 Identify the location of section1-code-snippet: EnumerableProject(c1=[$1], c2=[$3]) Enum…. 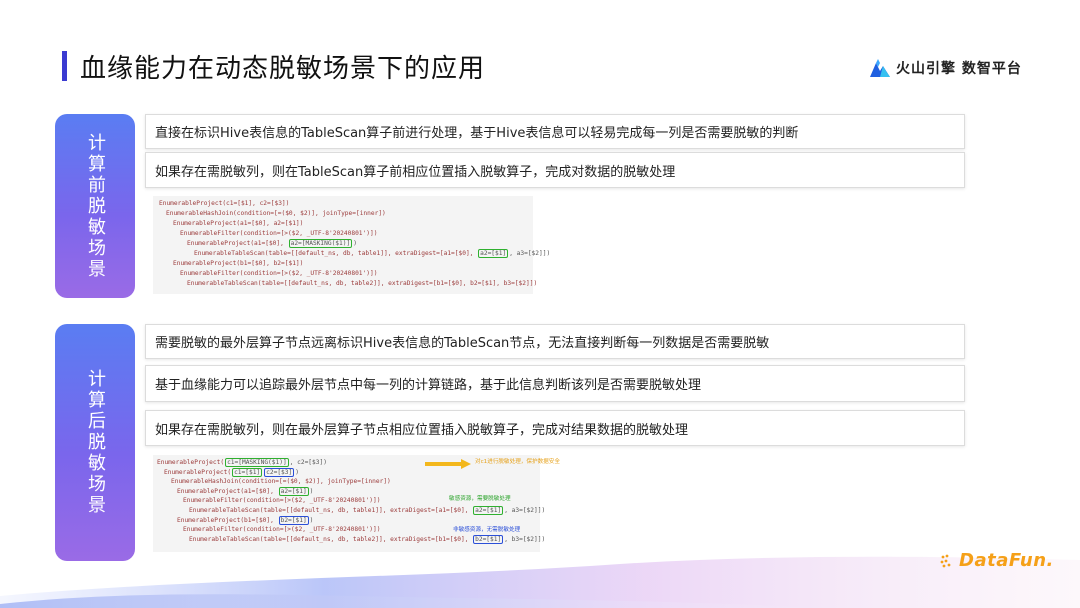
(352, 245).